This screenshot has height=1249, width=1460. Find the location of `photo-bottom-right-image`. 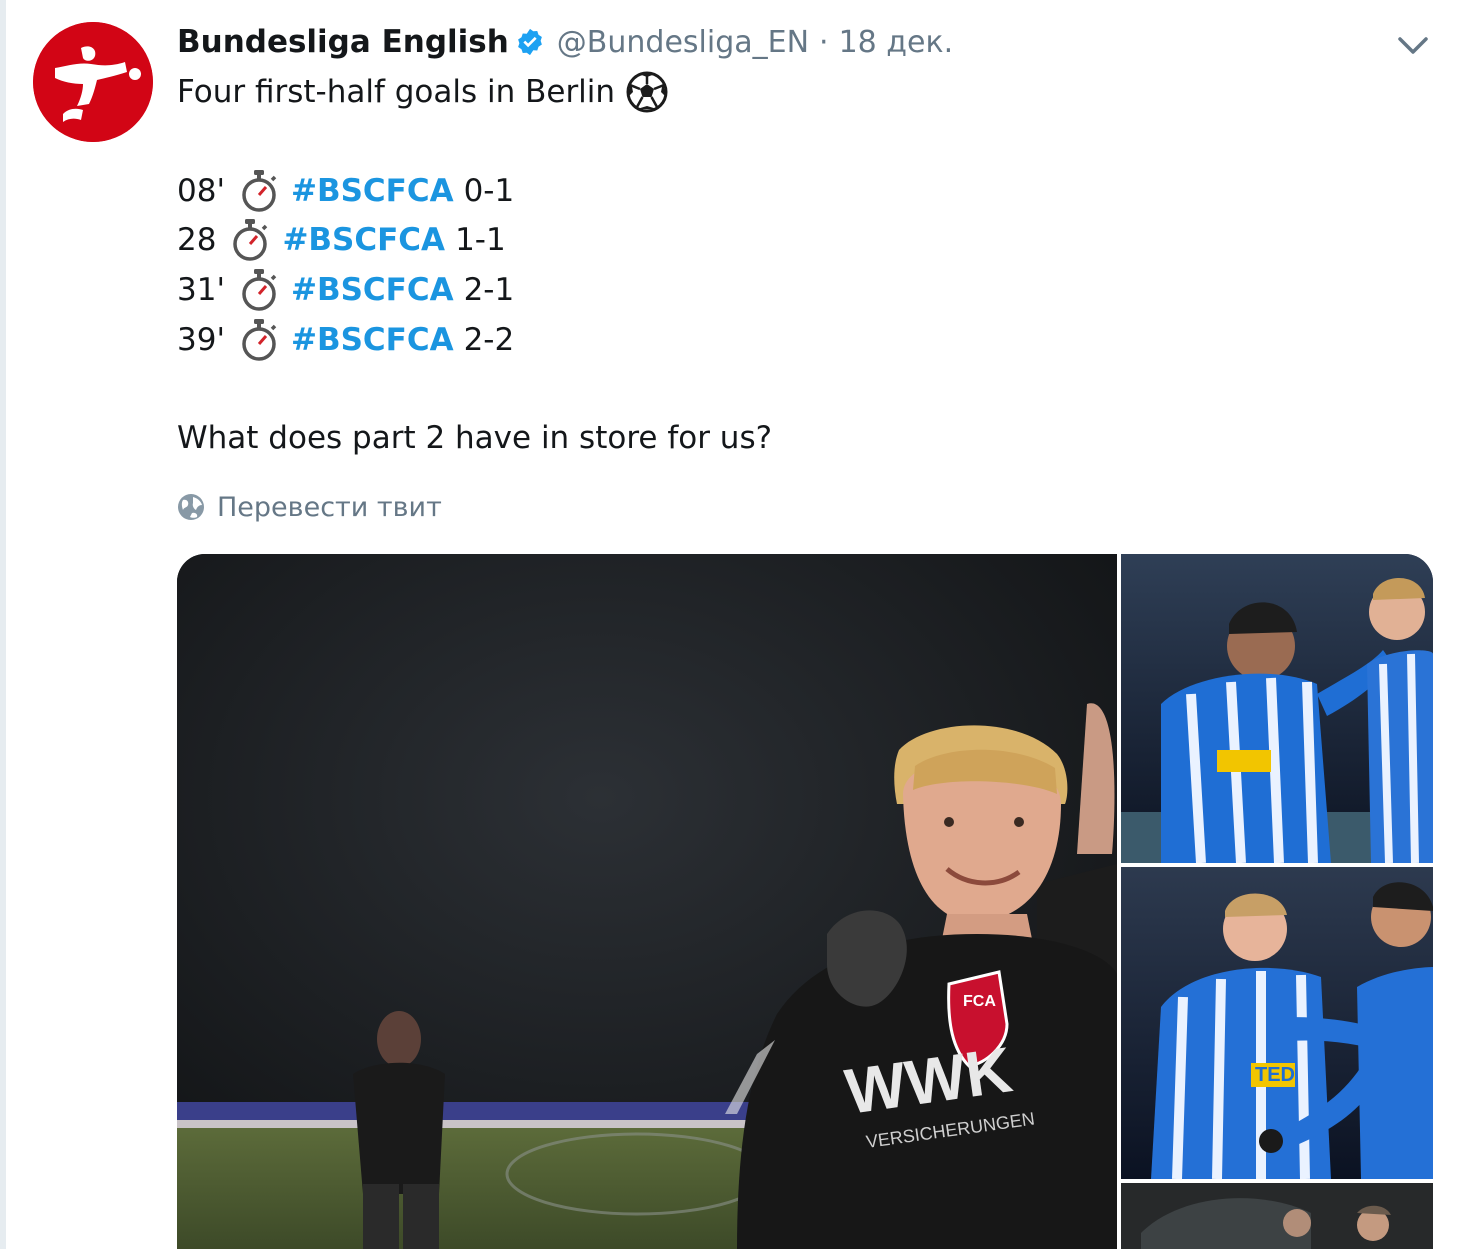

photo-bottom-right-image is located at coordinates (1277, 1216).